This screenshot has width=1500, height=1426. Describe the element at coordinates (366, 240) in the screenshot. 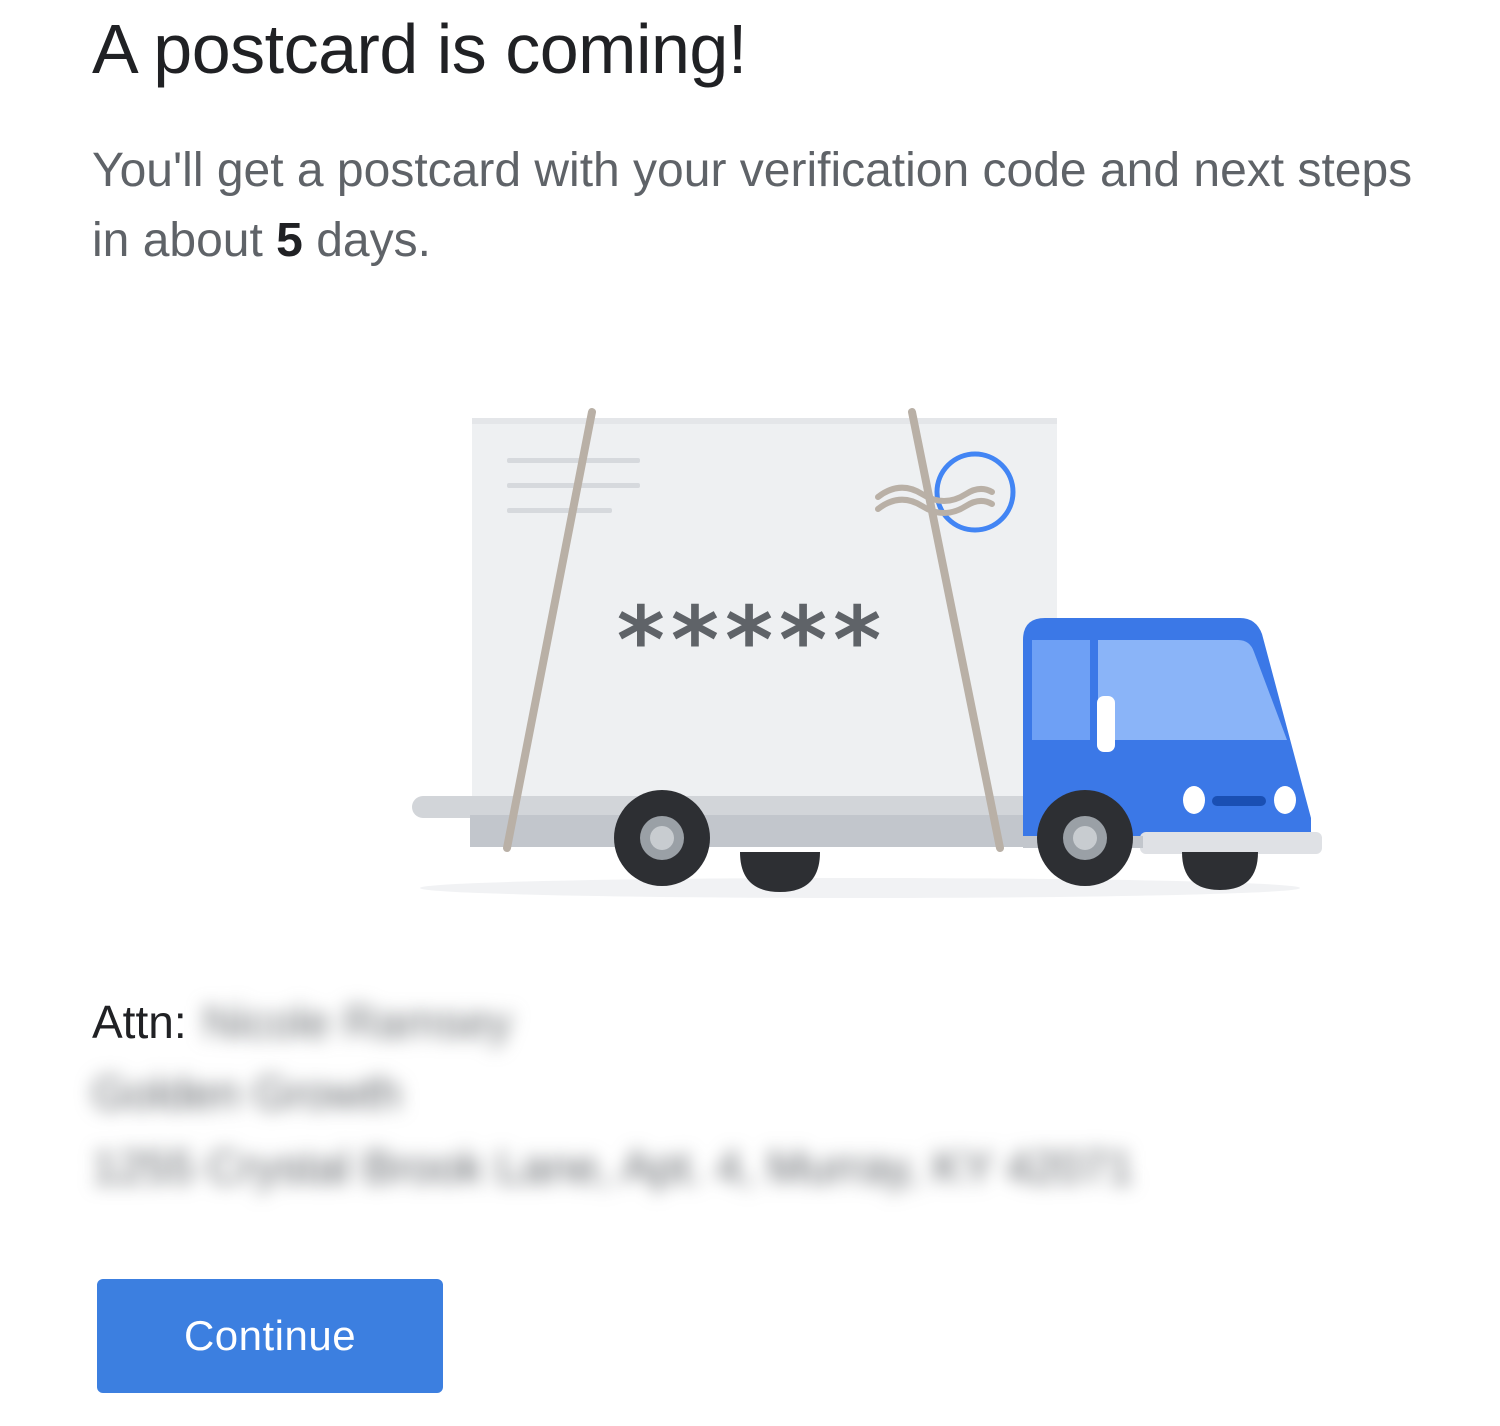

I see `subtitle-suffix: days.` at that location.